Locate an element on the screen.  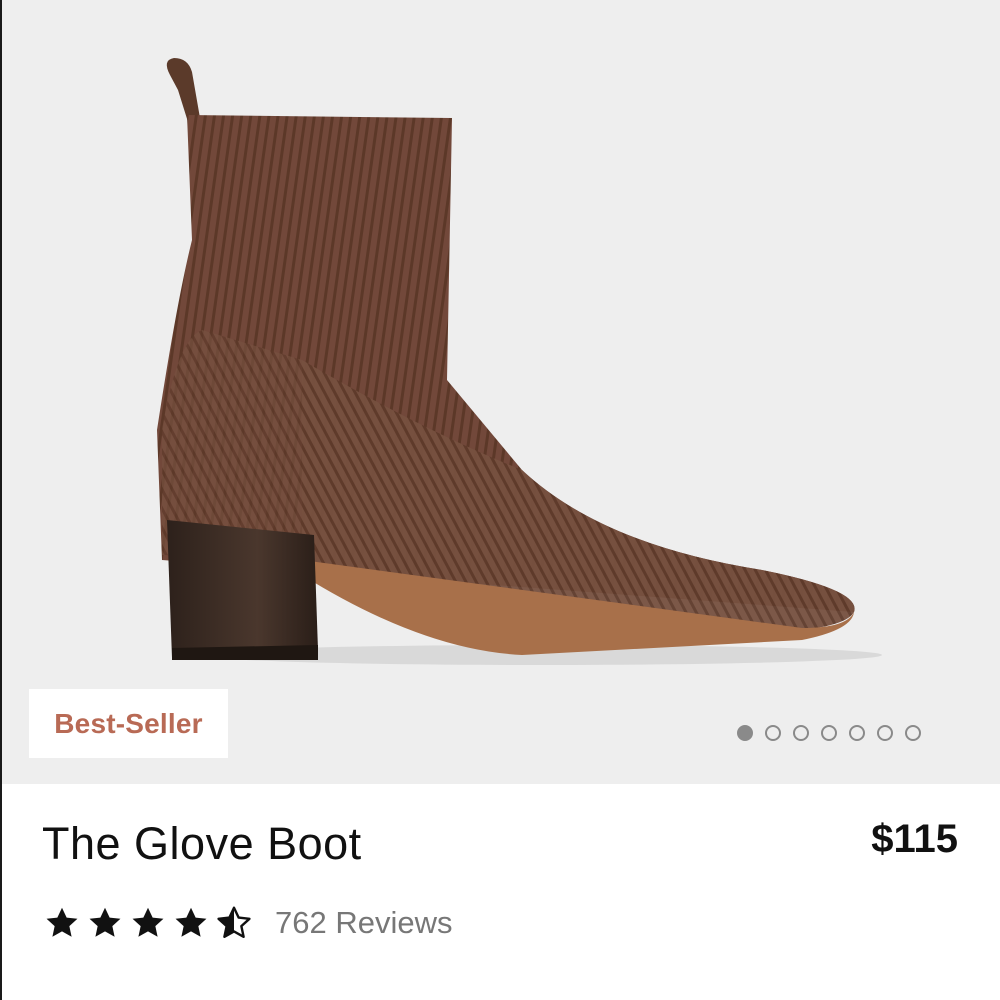
best-seller-badge: Best-Seller is located at coordinates (128, 723).